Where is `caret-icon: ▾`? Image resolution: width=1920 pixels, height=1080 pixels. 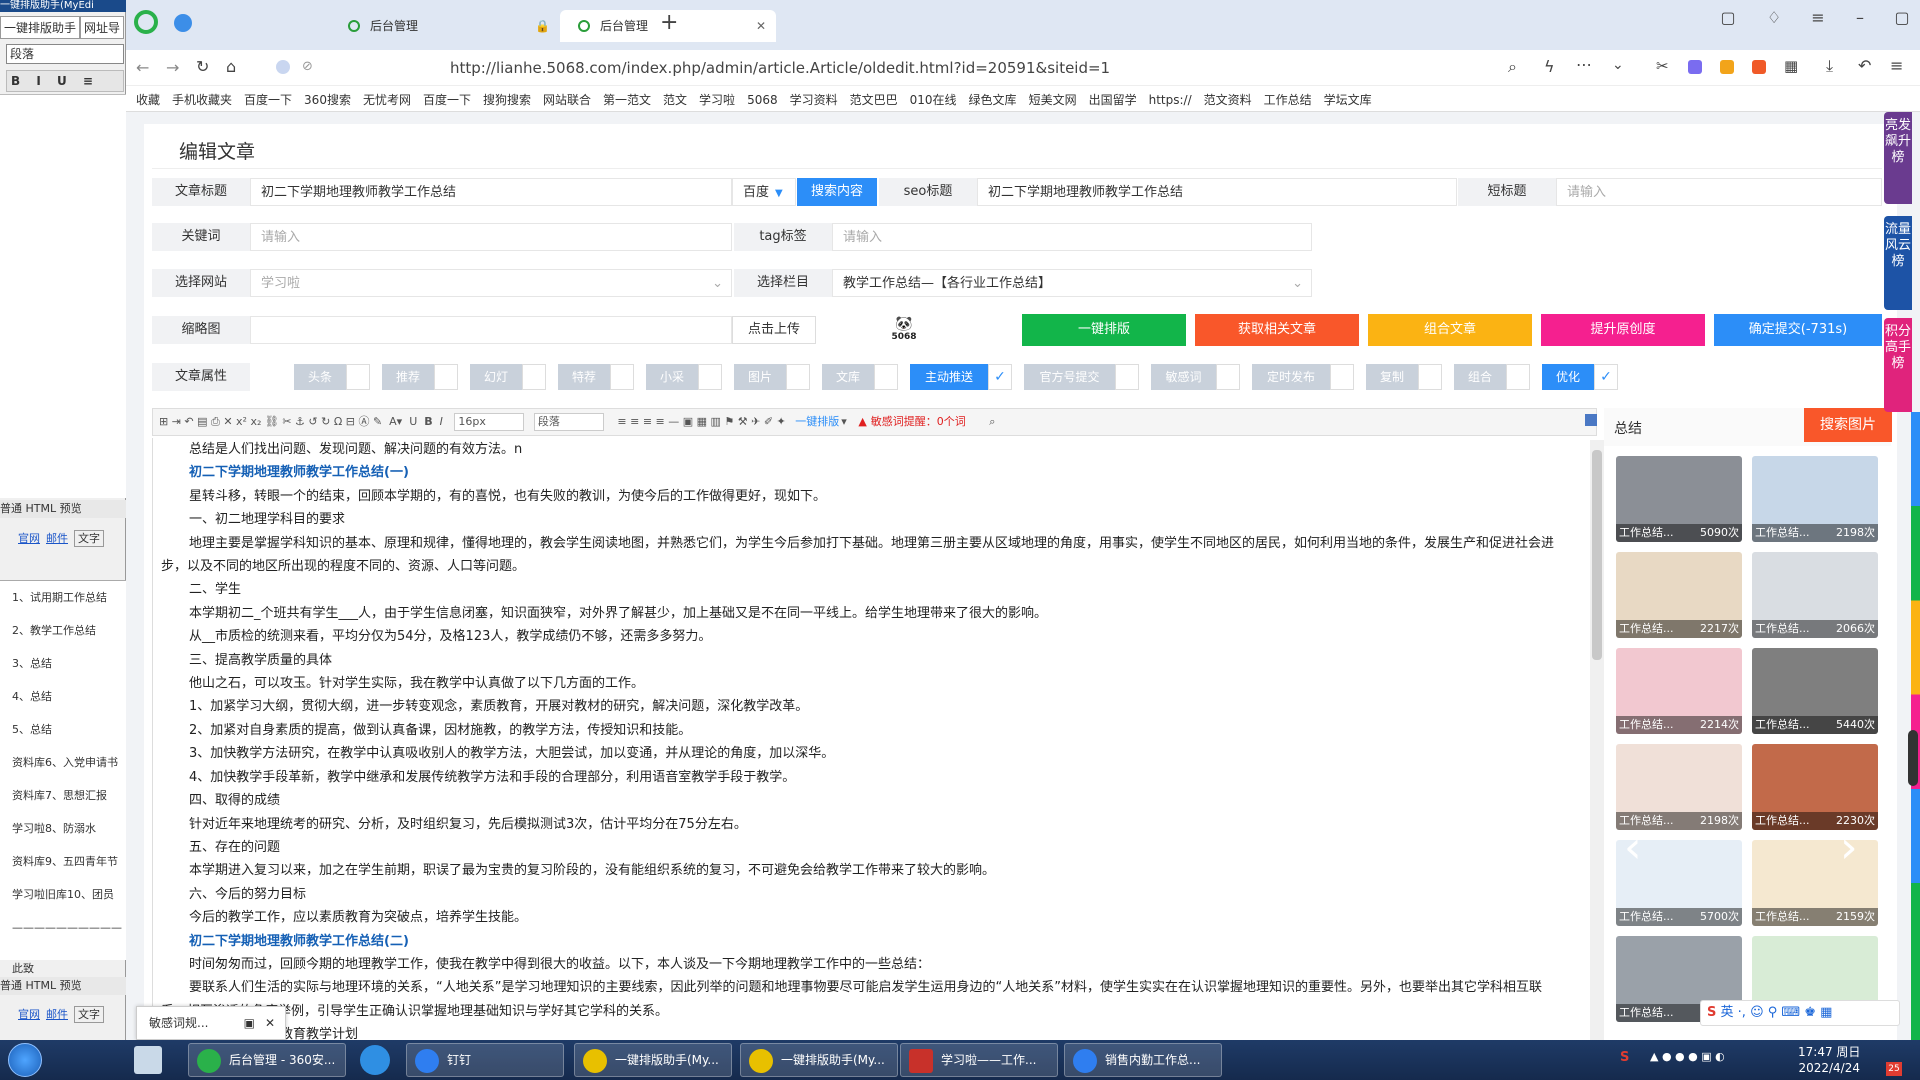 caret-icon: ▾ is located at coordinates (844, 421).